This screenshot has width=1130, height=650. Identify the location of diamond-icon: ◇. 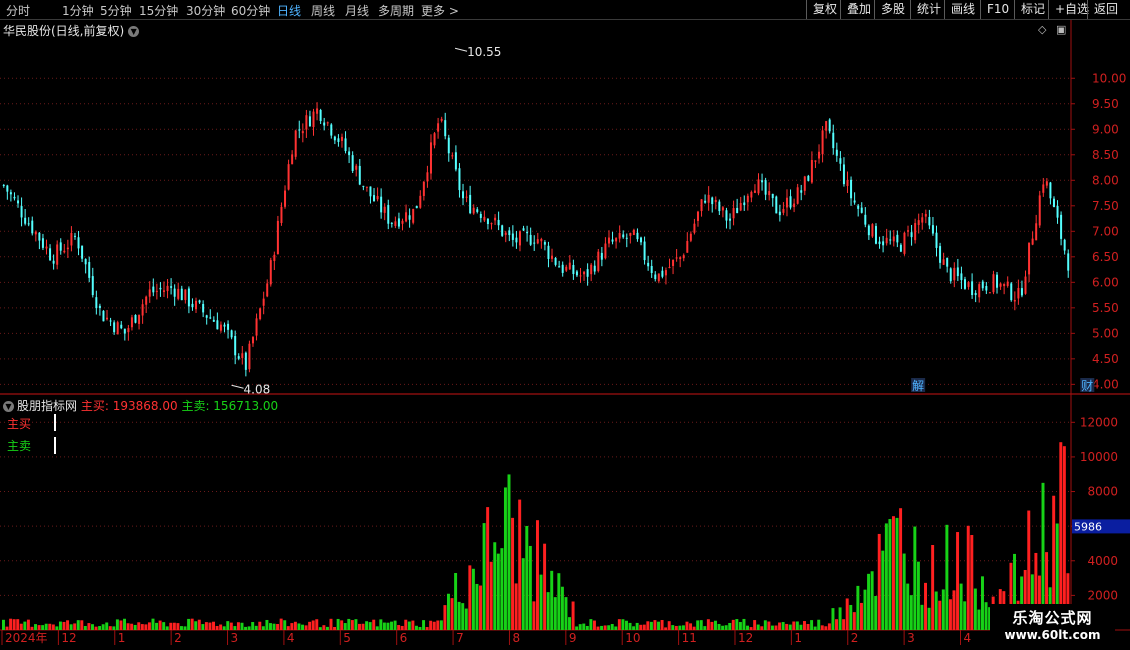
(1042, 29).